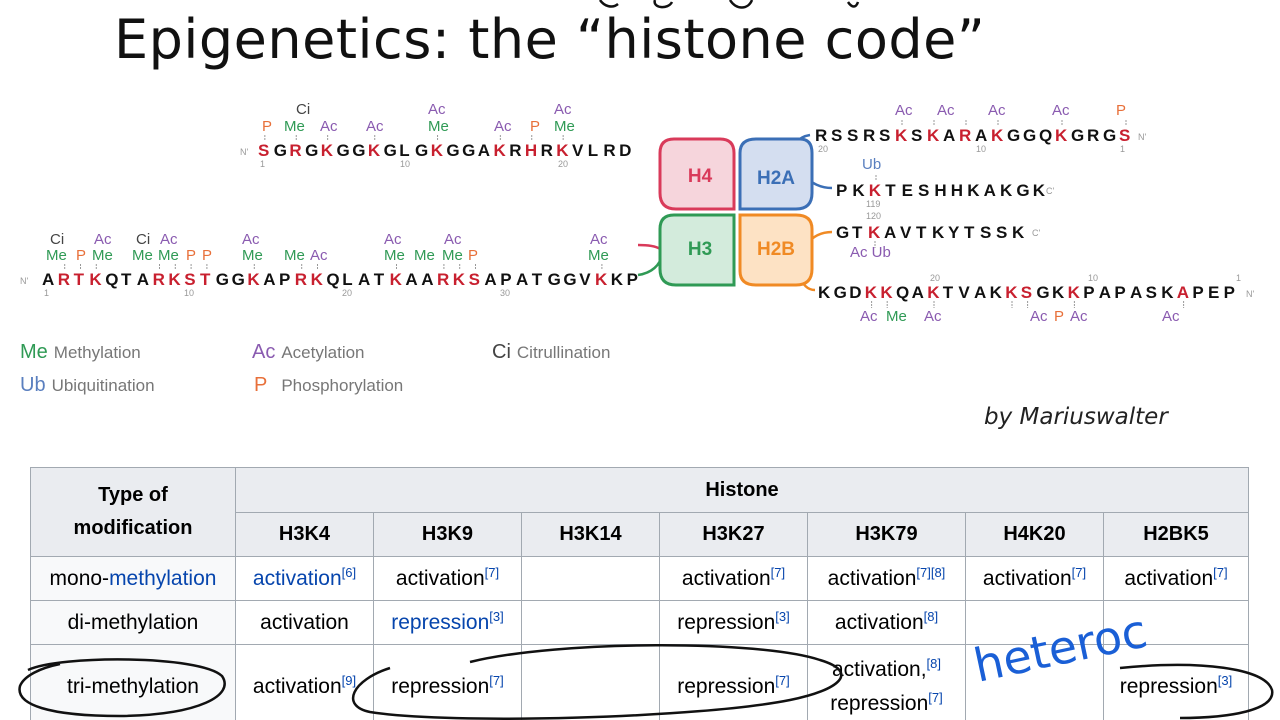 The width and height of the screenshot is (1280, 720). I want to click on col-h4k20: H4K20, so click(1034, 534).